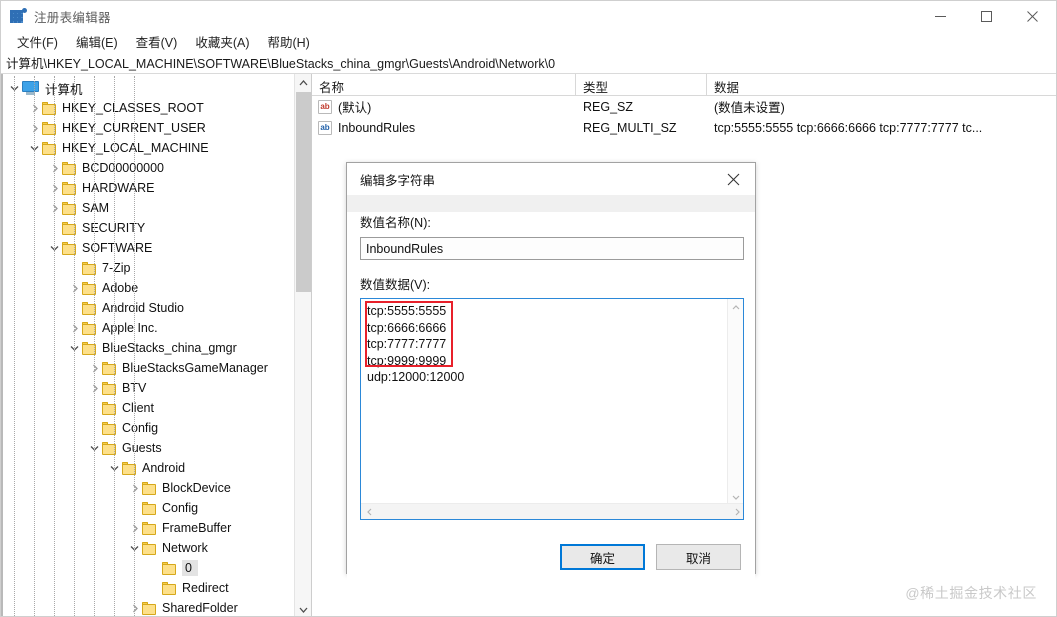  I want to click on tree-node: 7-Zip, so click(145, 268).